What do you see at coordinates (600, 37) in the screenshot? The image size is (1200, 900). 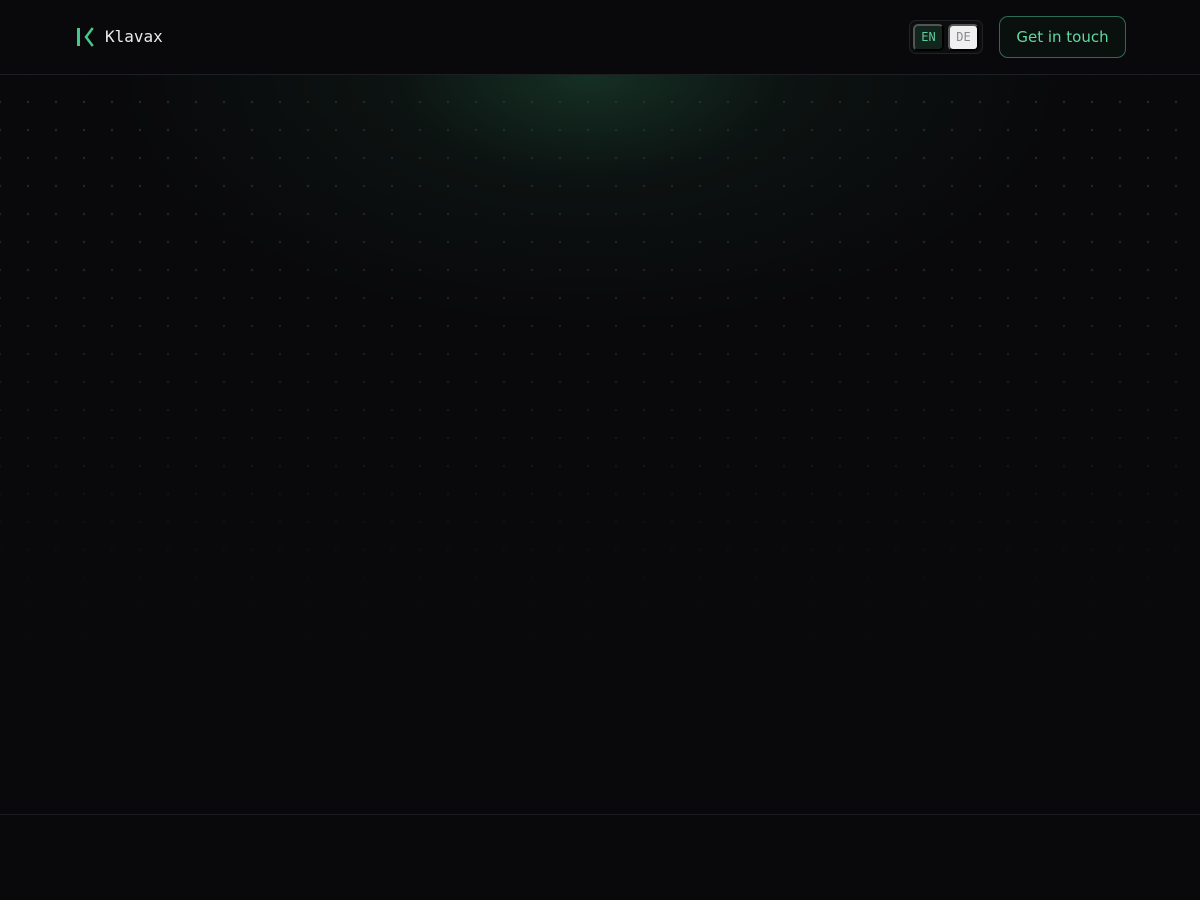 I see `top-navigation: Klavax EN DE Get in touch` at bounding box center [600, 37].